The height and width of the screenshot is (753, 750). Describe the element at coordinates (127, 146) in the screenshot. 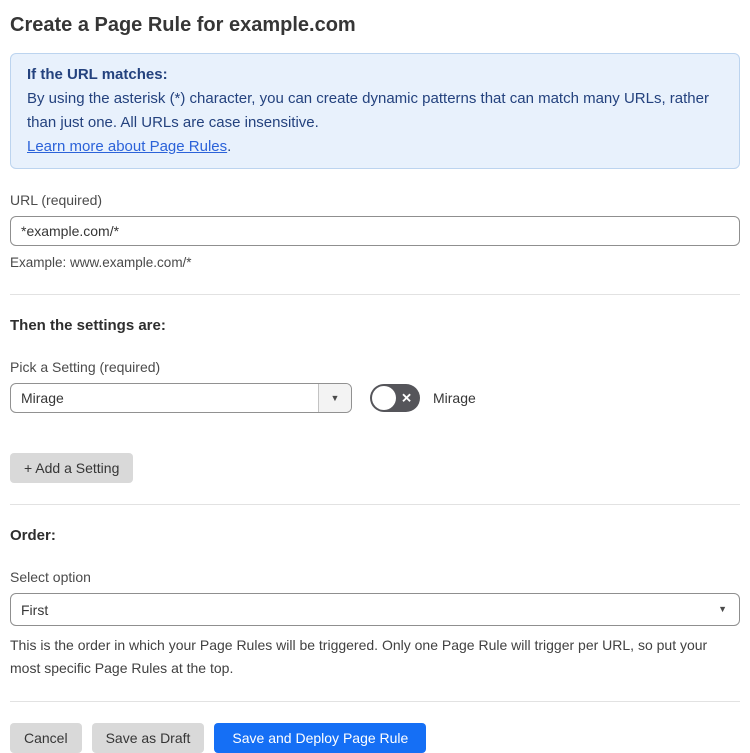

I see `learn-more-link: Learn more about Page Rules` at that location.